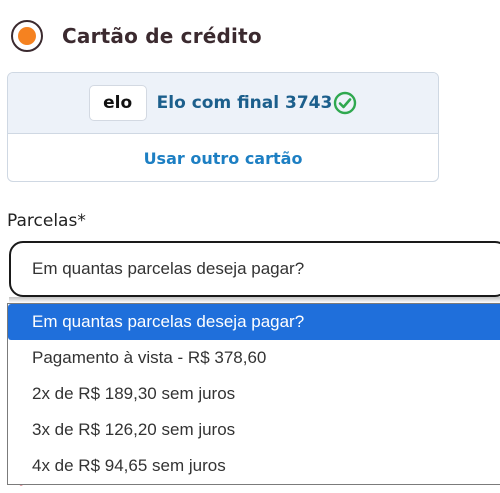  Describe the element at coordinates (254, 466) in the screenshot. I see `installment-option: 4x de R$ 94,65 sem juros` at that location.